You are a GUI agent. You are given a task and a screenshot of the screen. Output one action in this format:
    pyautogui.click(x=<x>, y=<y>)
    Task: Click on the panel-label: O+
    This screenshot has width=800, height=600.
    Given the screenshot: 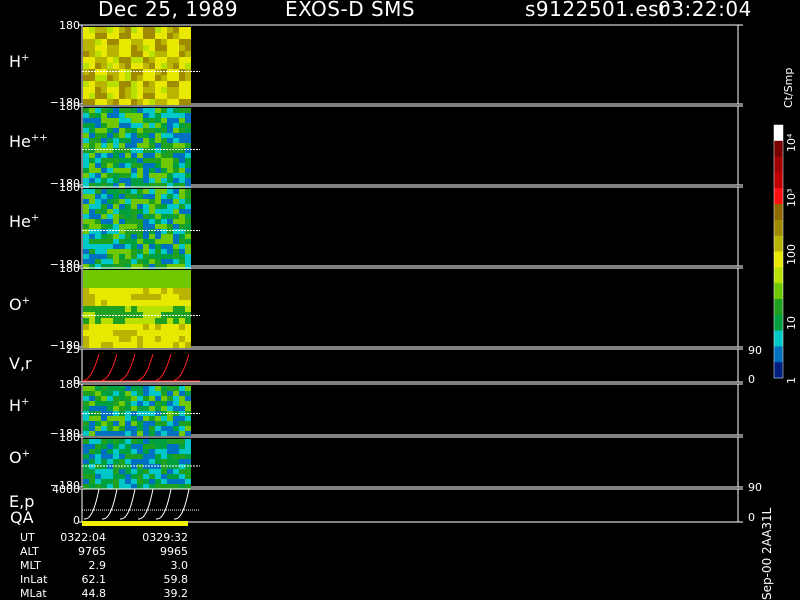 What is the action you would take?
    pyautogui.click(x=19, y=457)
    